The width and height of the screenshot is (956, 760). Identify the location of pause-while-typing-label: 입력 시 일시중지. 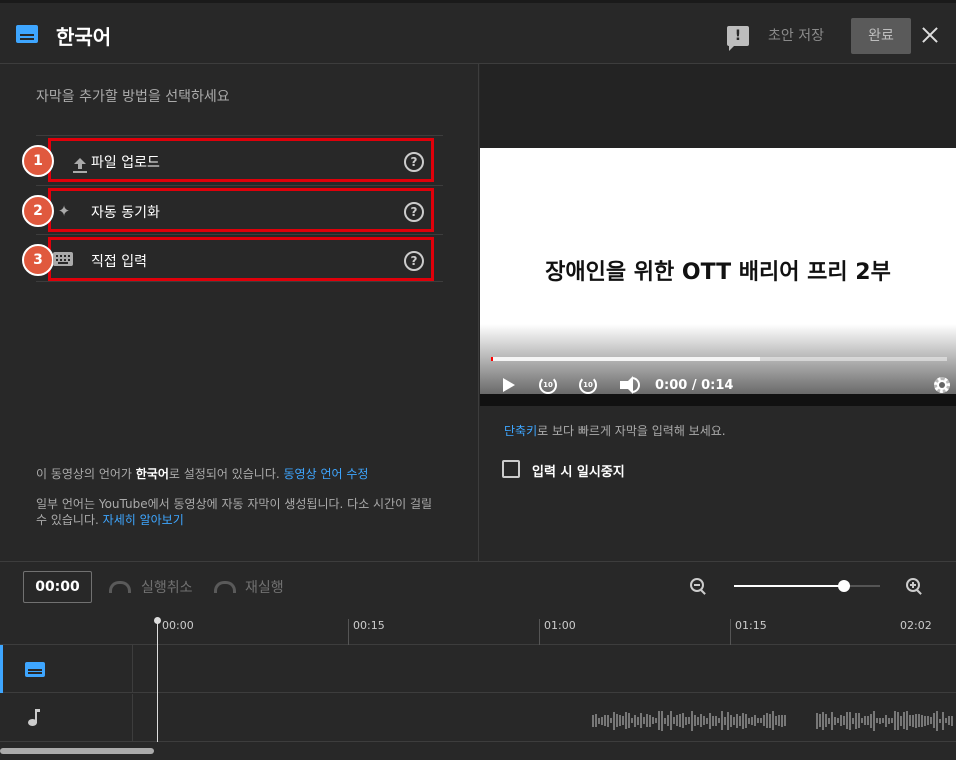
(578, 470).